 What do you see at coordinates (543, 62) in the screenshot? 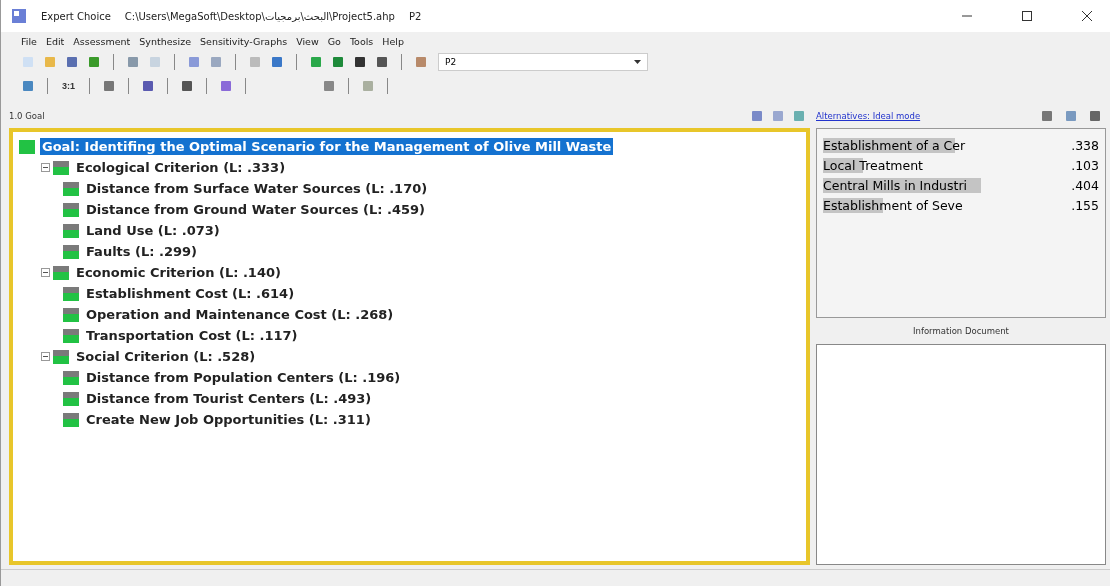
I see `model-dropdown: P2` at bounding box center [543, 62].